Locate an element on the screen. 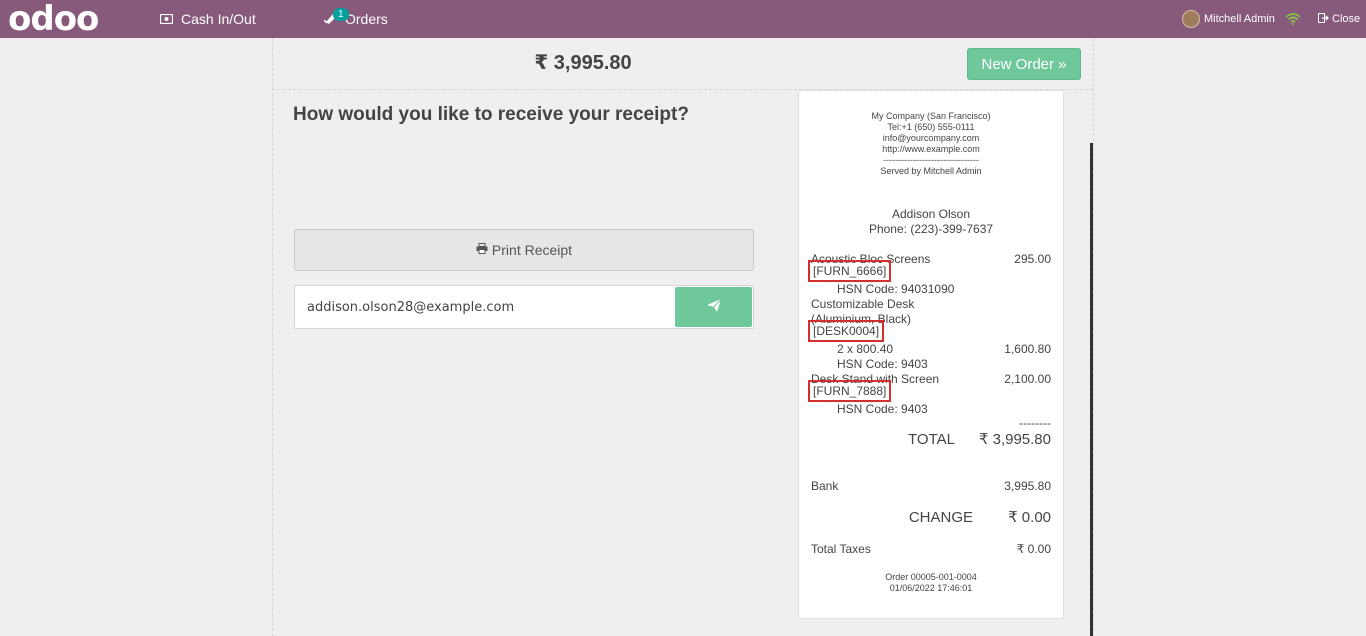 This screenshot has height=636, width=1366. user-menu: Mitchell Admin is located at coordinates (1228, 19).